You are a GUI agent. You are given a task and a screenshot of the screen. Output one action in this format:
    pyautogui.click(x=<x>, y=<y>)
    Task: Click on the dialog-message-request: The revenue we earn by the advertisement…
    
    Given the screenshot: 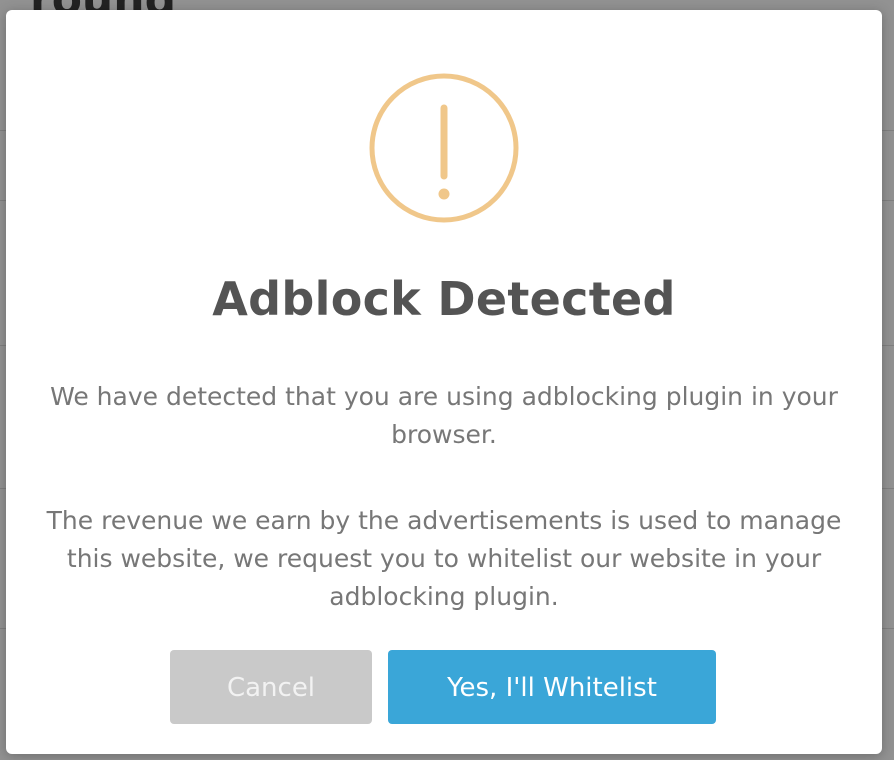 What is the action you would take?
    pyautogui.click(x=444, y=558)
    